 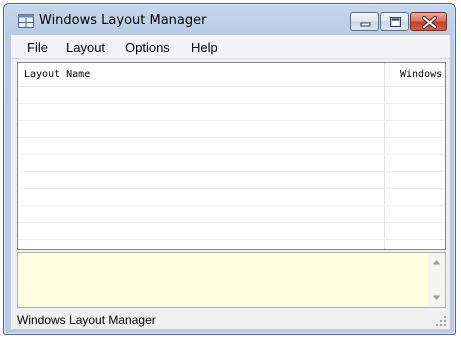 I want to click on menu-help: Help, so click(x=204, y=47).